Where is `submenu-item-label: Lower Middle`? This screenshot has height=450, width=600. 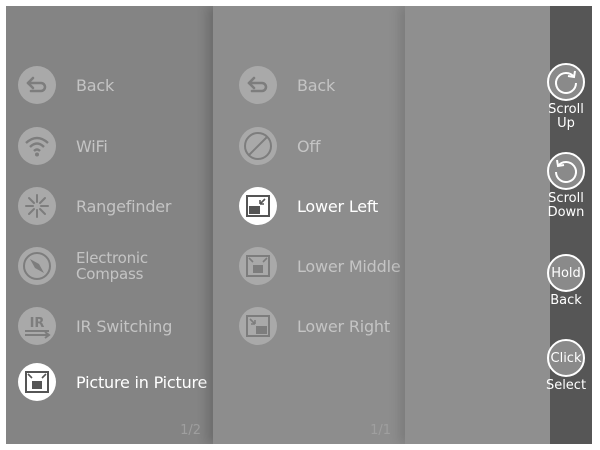
submenu-item-label: Lower Middle is located at coordinates (349, 266).